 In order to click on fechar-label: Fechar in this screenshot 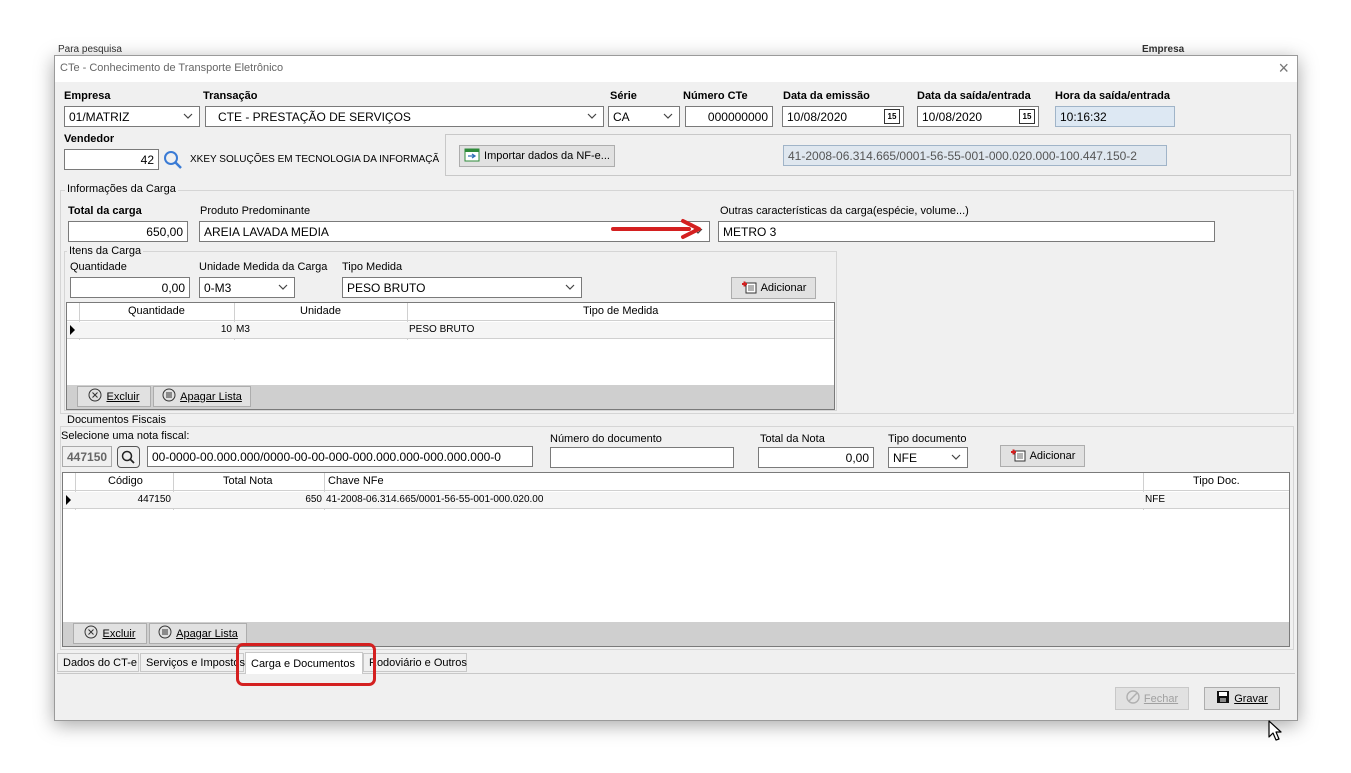, I will do `click(1161, 698)`.